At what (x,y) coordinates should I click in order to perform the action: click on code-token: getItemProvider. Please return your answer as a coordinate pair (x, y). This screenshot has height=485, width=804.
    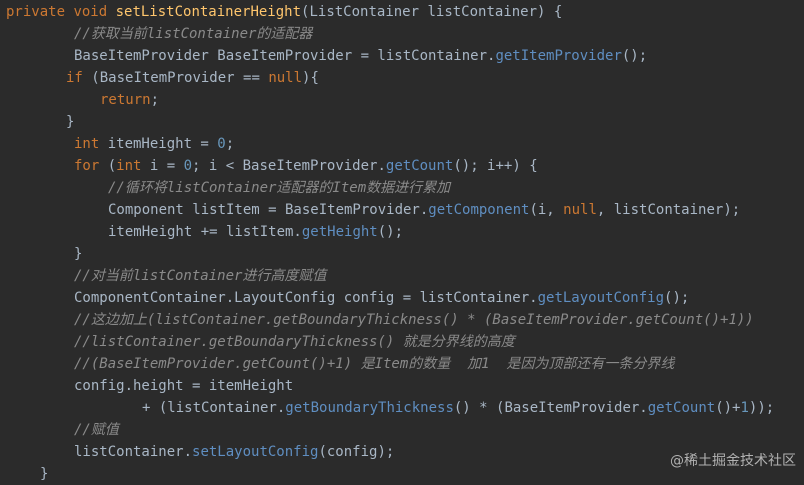
    Looking at the image, I should click on (558, 56).